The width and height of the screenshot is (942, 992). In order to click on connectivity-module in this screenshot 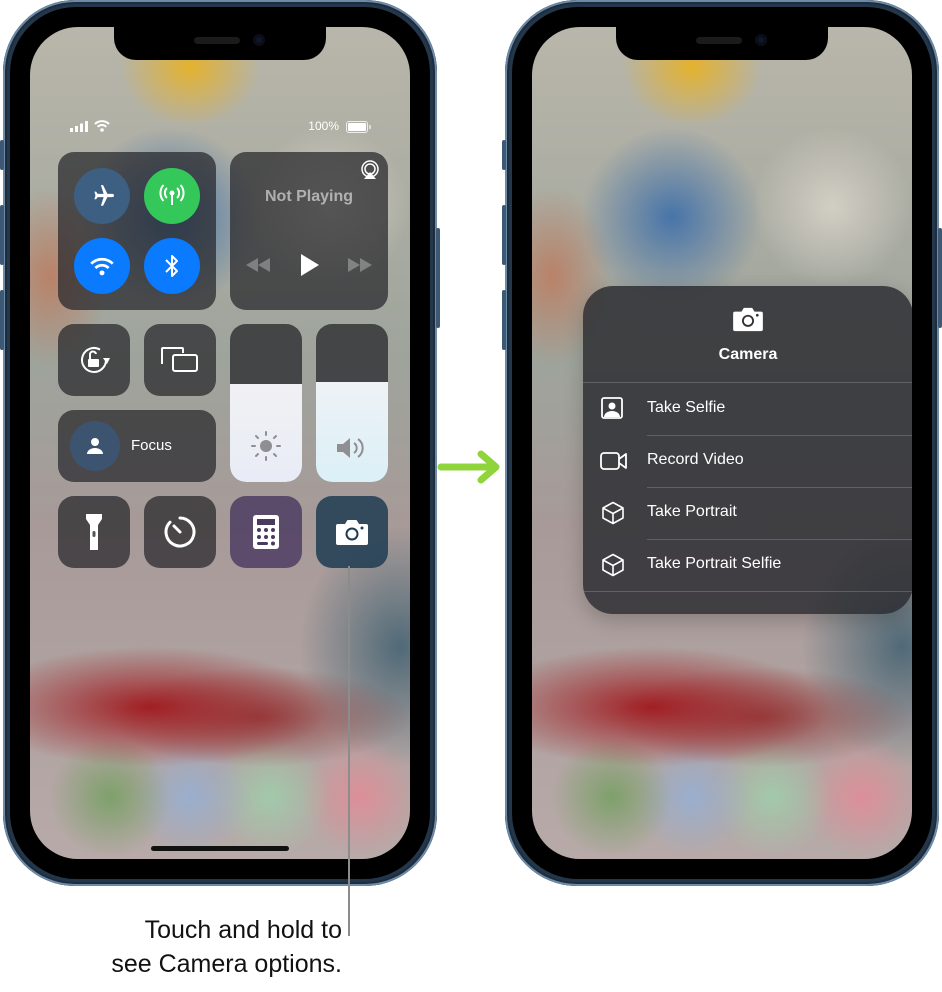, I will do `click(137, 231)`.